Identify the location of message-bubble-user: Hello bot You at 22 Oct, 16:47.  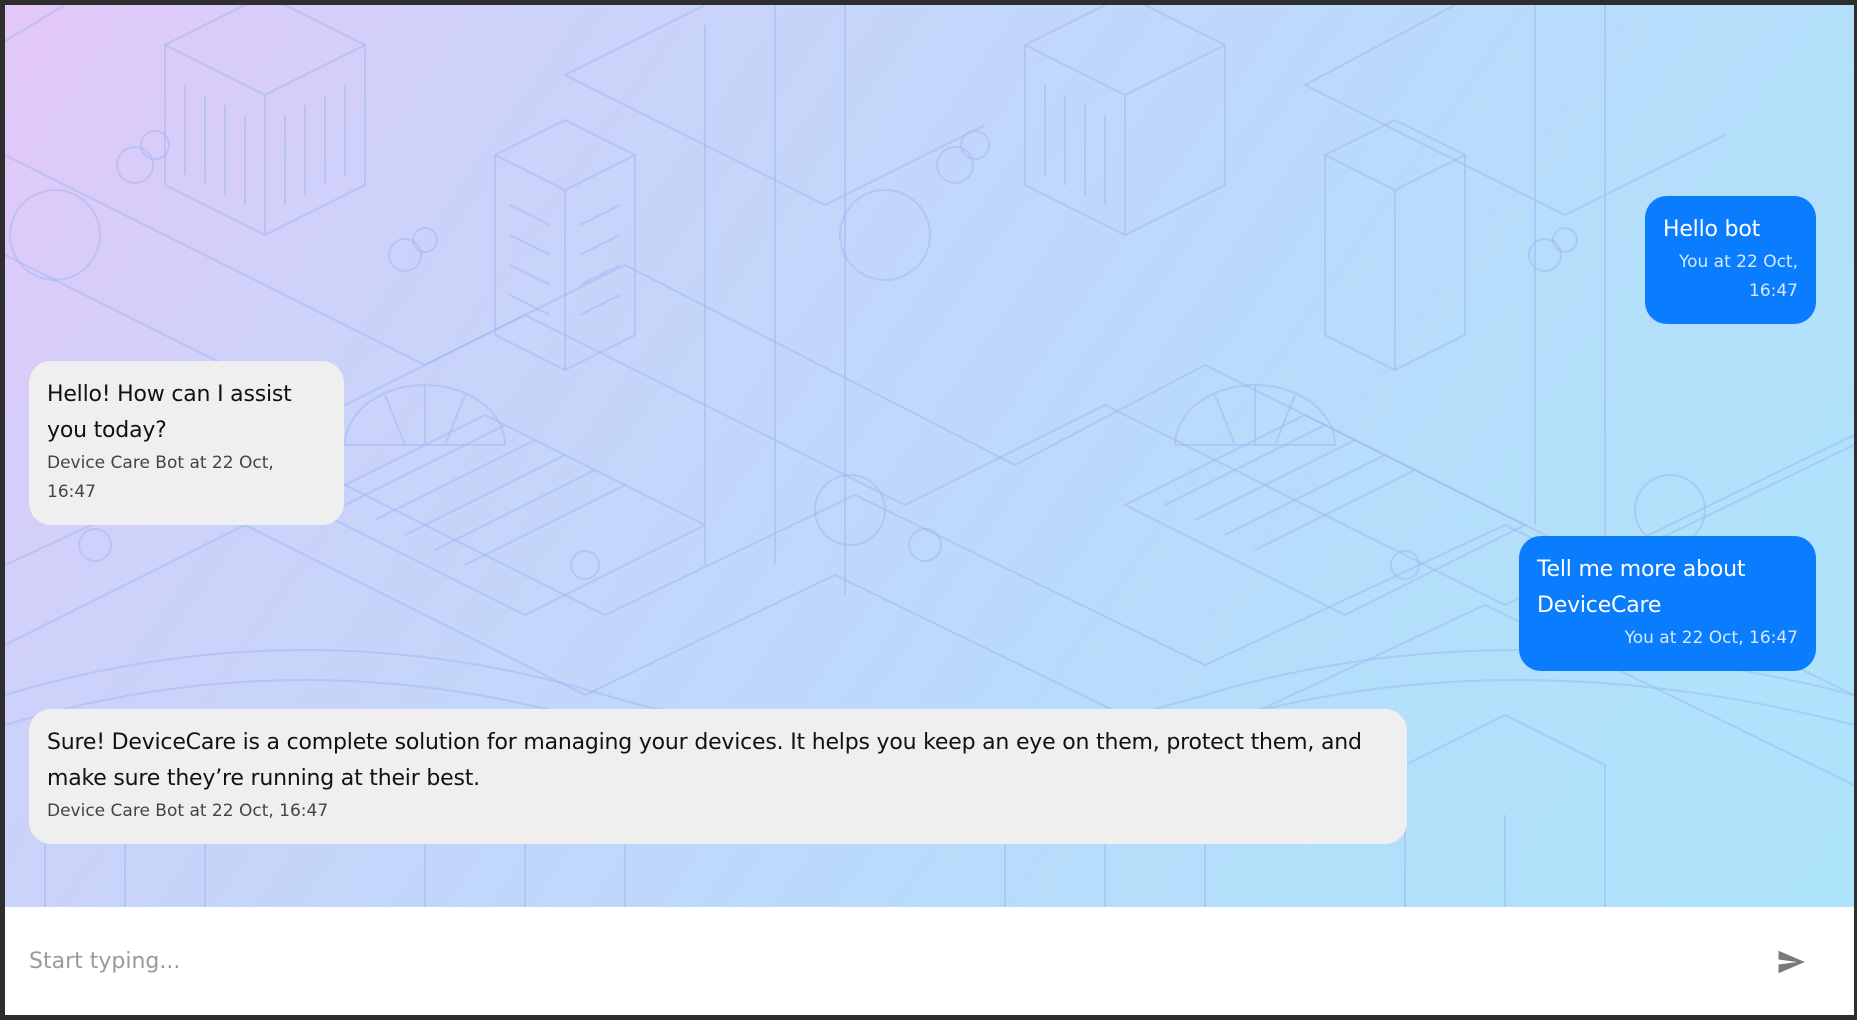
(1730, 260).